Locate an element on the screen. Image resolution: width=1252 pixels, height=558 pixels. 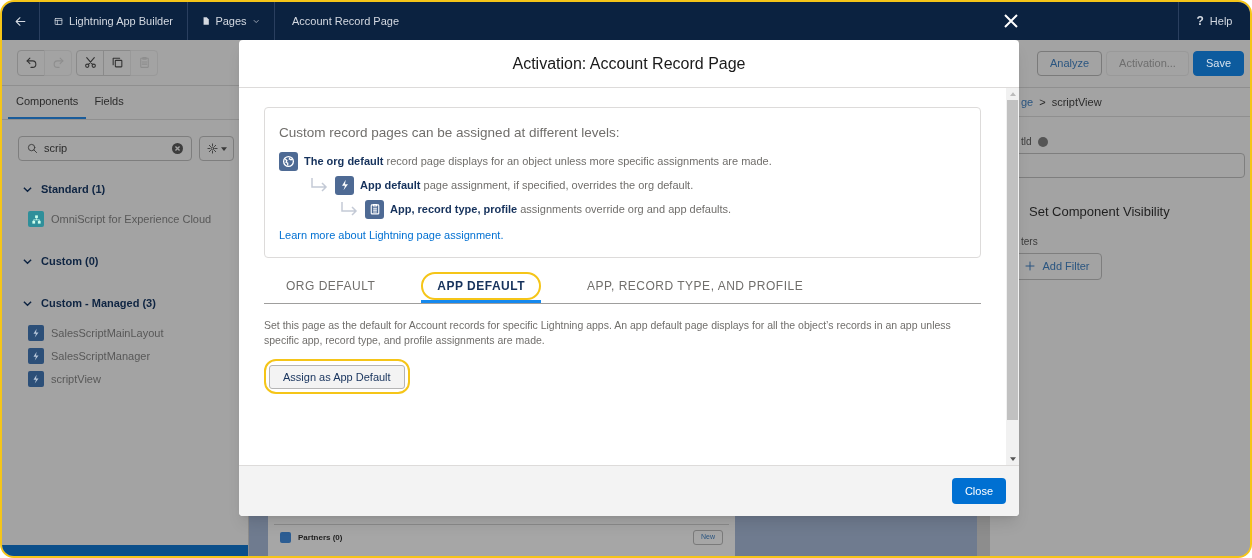
level-description: The org default record page displays for an object unless more specific assignments are made. is located at coordinates (538, 161).